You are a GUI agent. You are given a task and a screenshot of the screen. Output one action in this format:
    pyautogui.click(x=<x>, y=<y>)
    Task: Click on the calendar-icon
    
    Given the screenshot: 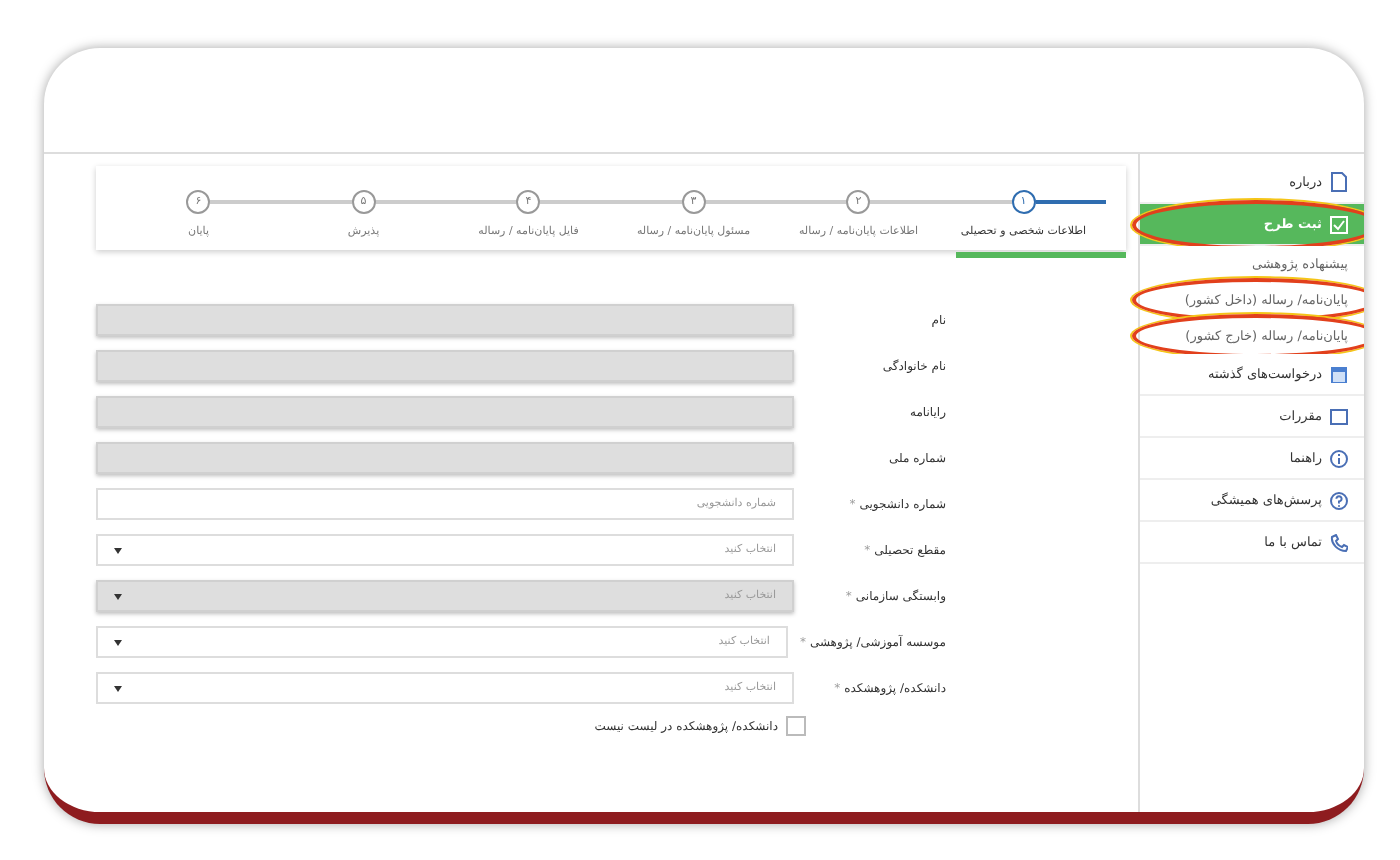 What is the action you would take?
    pyautogui.click(x=1339, y=374)
    